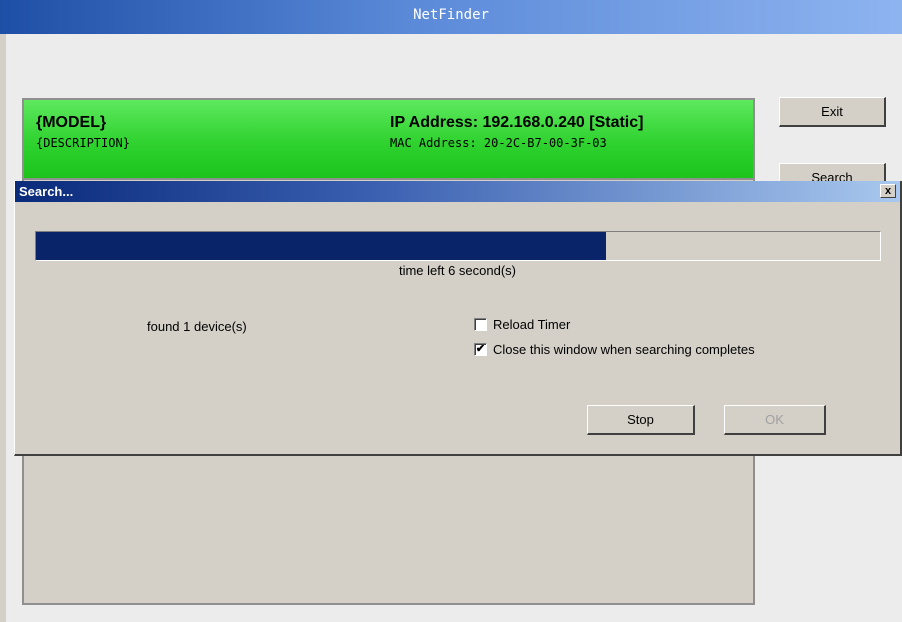 The image size is (902, 622). Describe the element at coordinates (71, 122) in the screenshot. I see `device-model: {MODEL}` at that location.